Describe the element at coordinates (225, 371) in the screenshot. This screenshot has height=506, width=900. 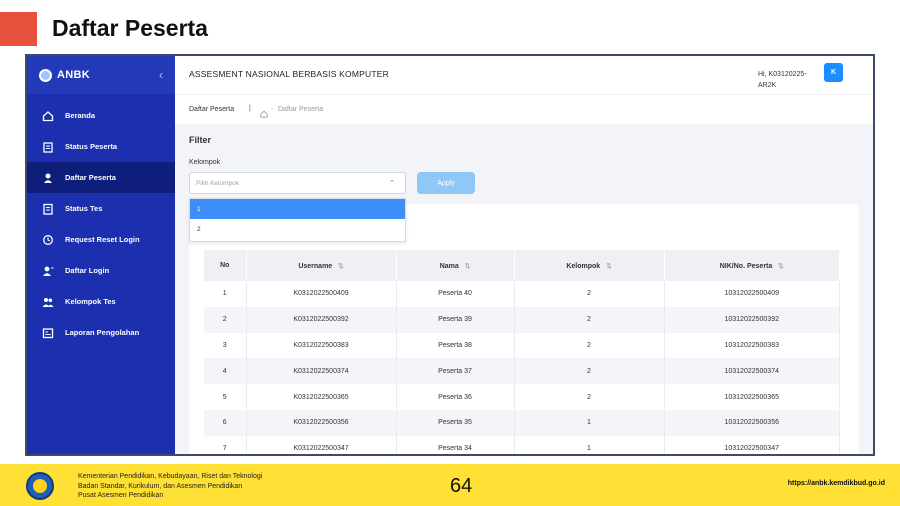
I see `cell-no: 4` at that location.